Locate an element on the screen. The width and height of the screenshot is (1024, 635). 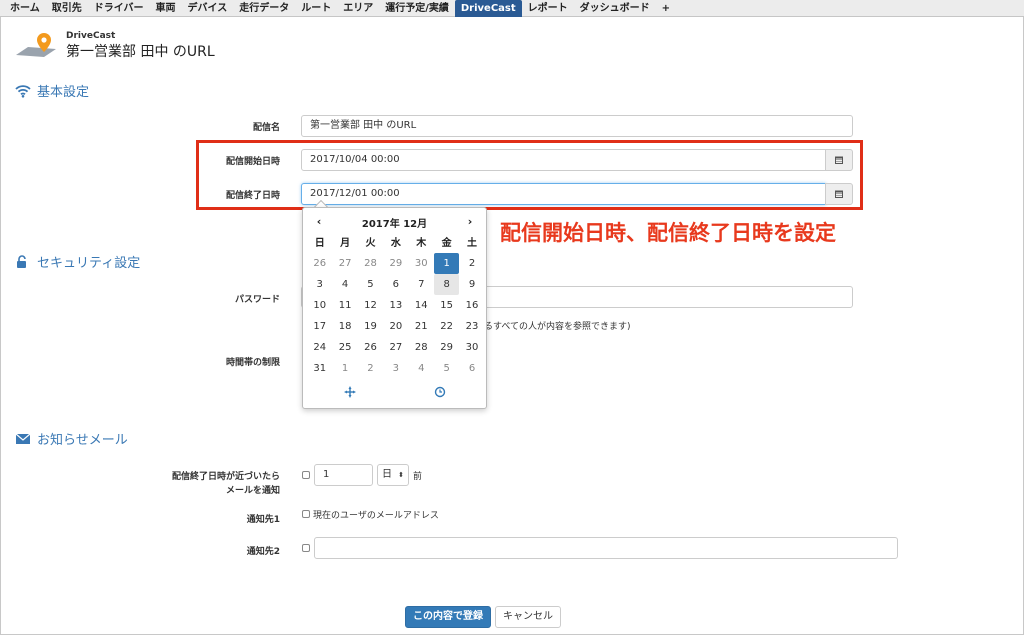
cancel-button: キャンセル is located at coordinates (528, 617).